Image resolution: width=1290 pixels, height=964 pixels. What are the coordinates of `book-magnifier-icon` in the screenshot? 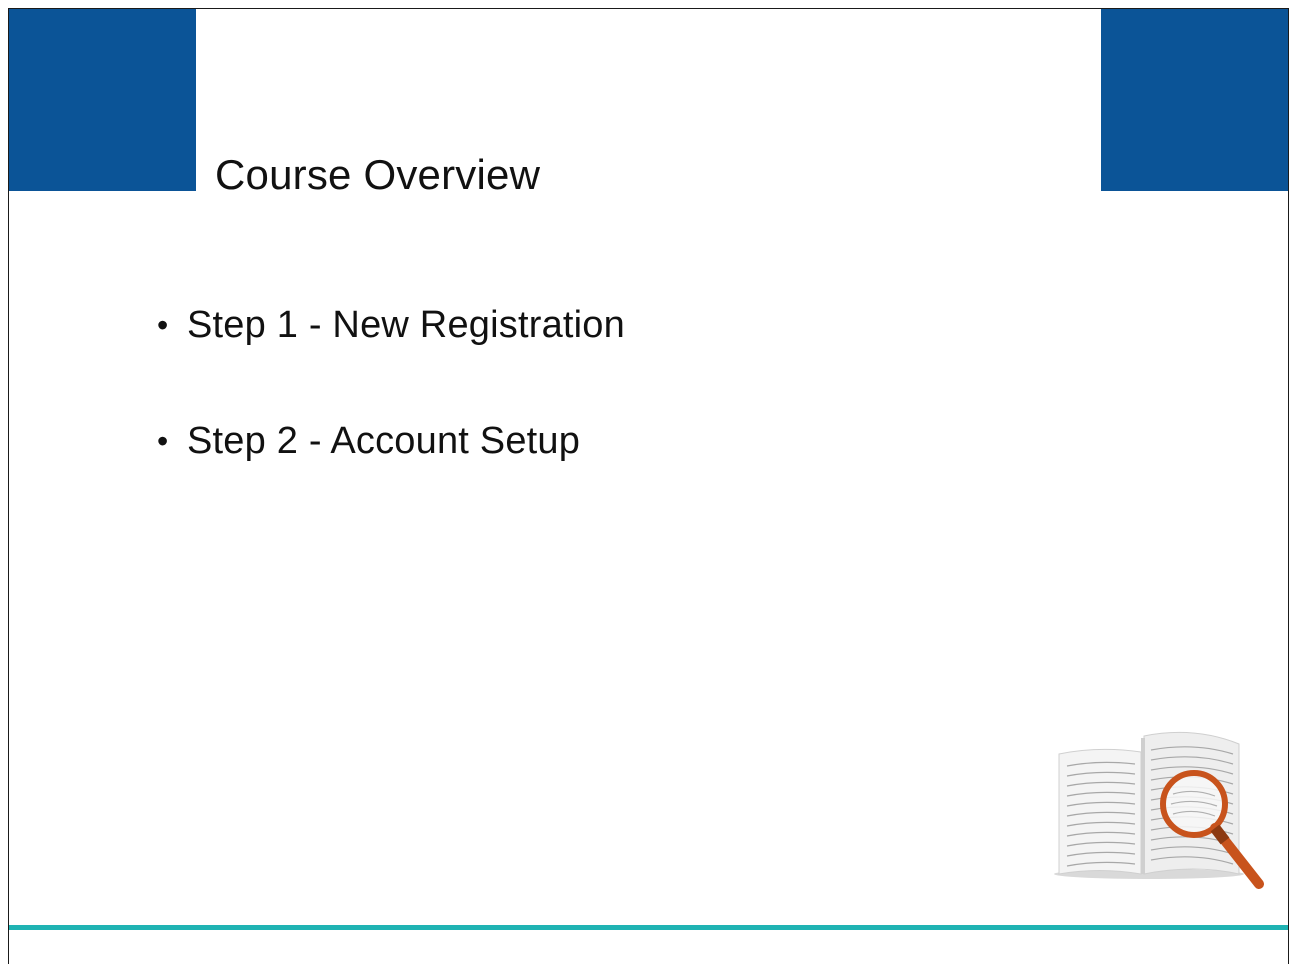 It's located at (1156, 809).